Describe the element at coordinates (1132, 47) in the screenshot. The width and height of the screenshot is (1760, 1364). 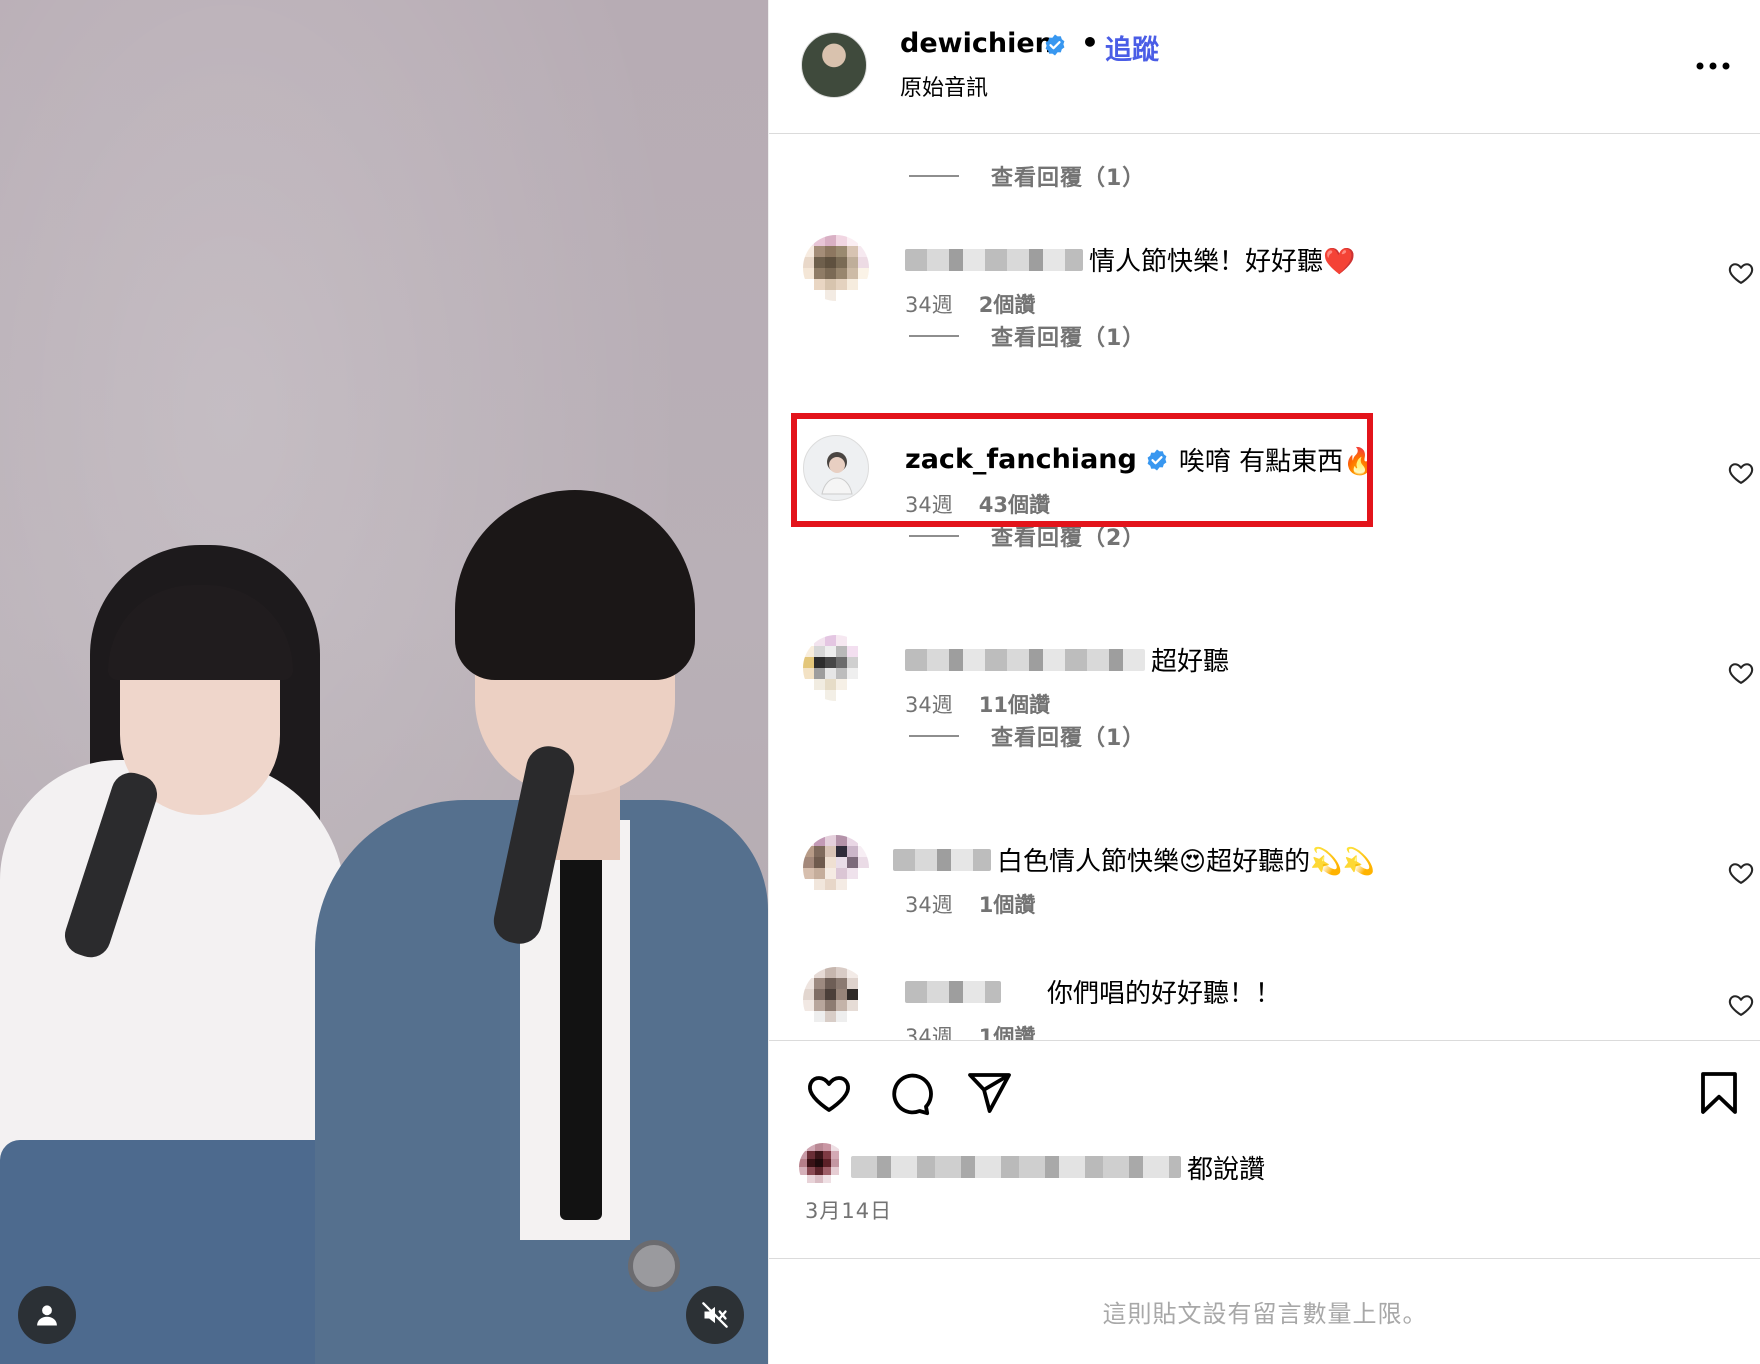
I see `follow-button: 追蹤` at that location.